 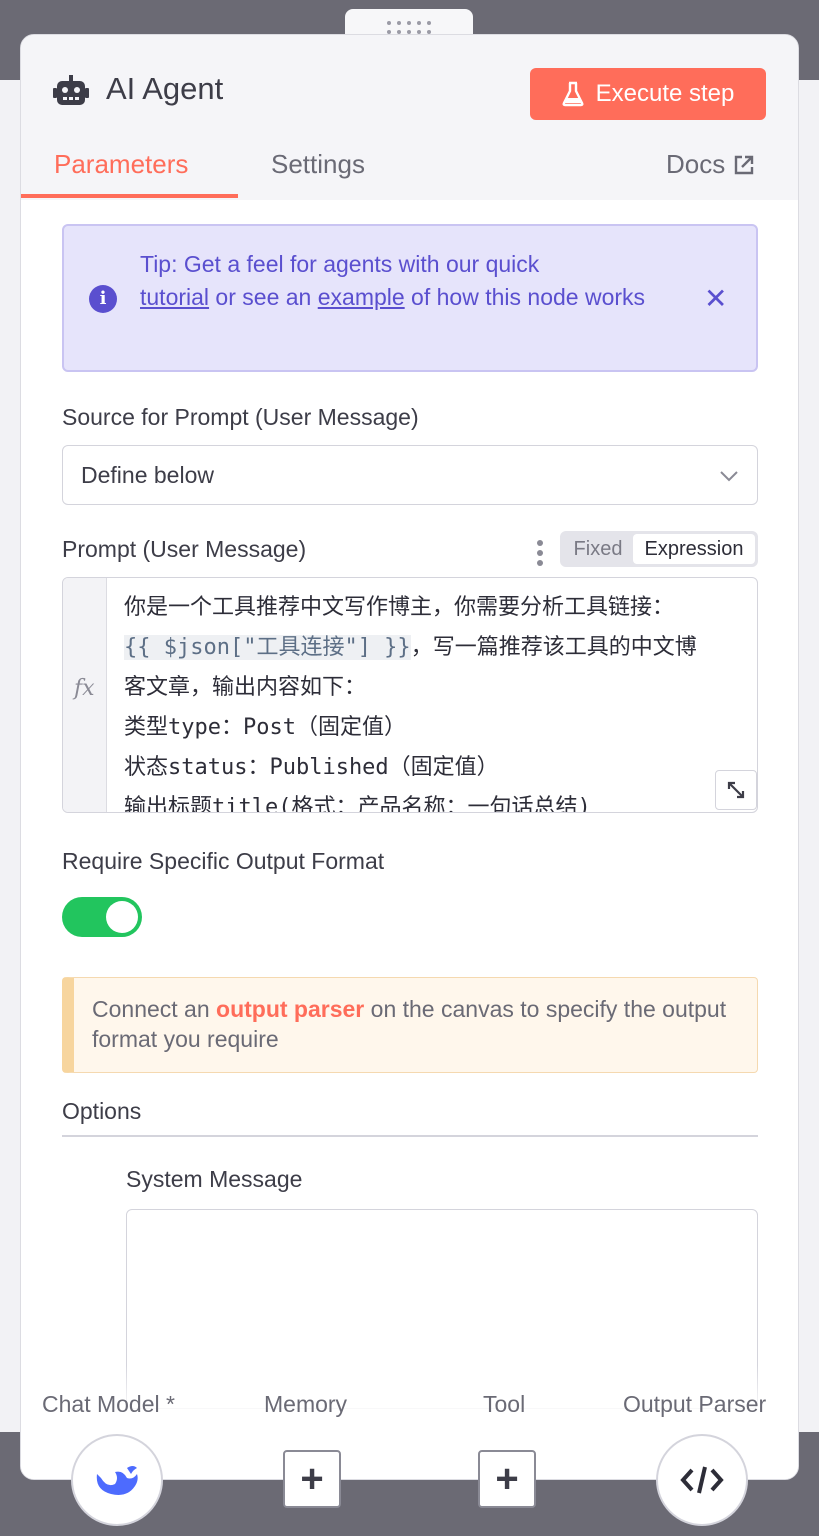 What do you see at coordinates (311, 767) in the screenshot?
I see `prompt-line: 状态status：Published（固定值）` at bounding box center [311, 767].